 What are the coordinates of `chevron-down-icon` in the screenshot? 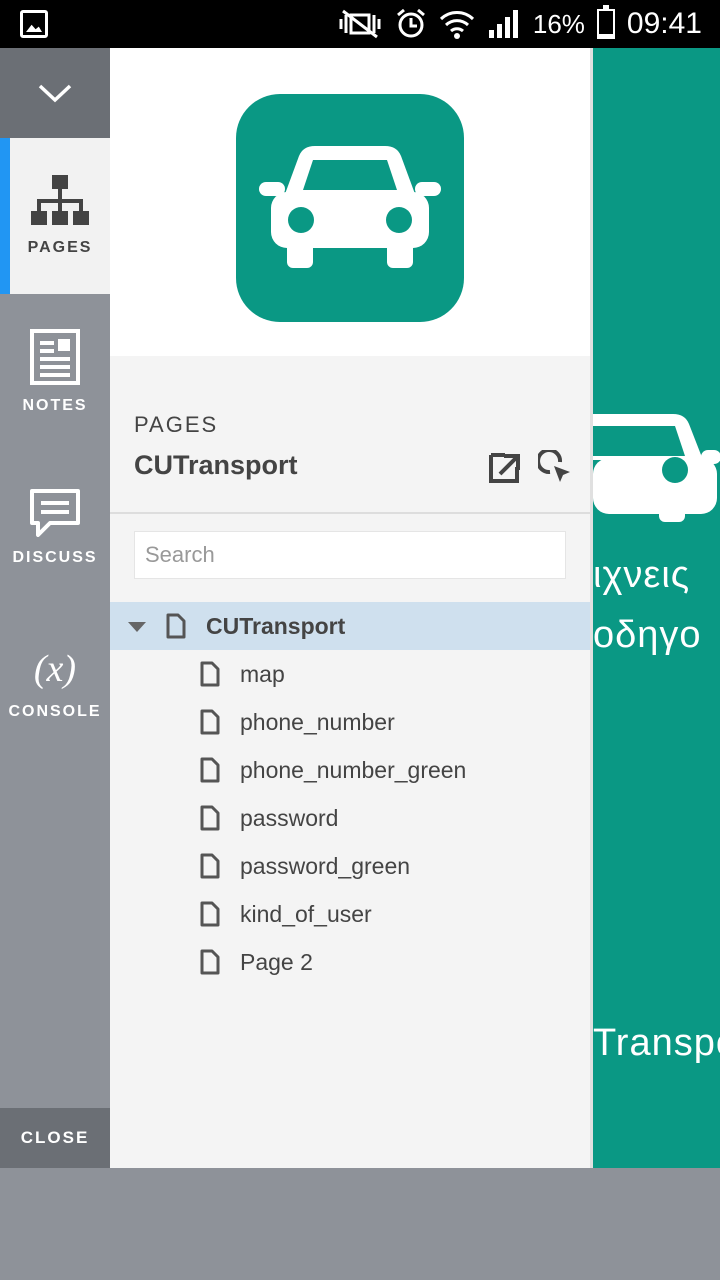 It's located at (55, 93).